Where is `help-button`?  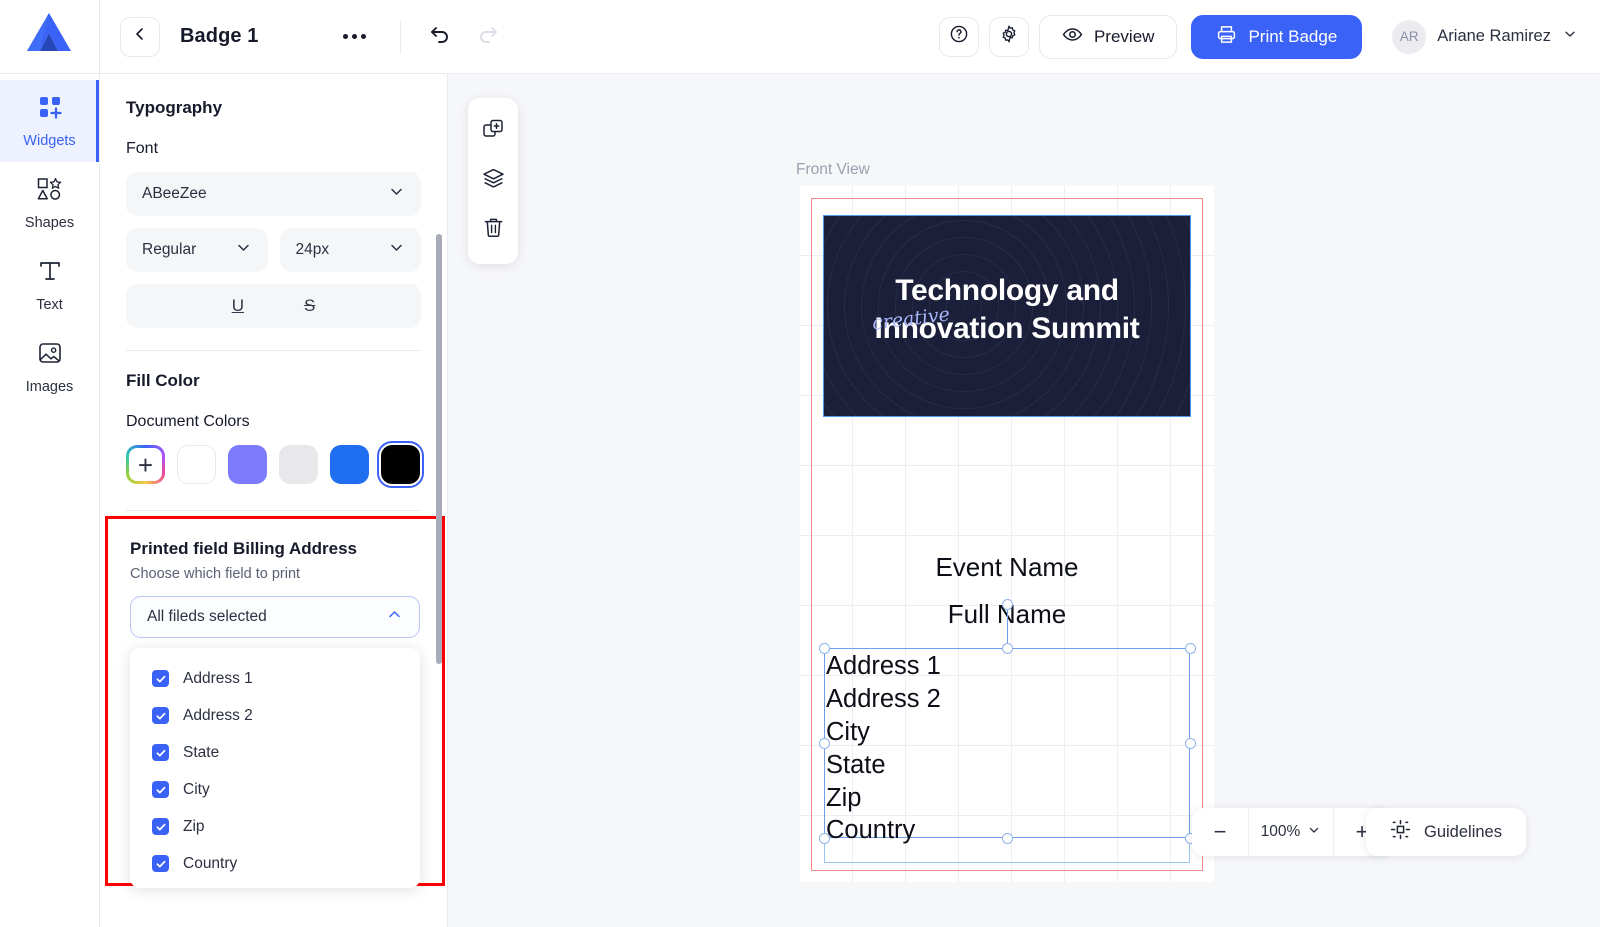 help-button is located at coordinates (958, 36).